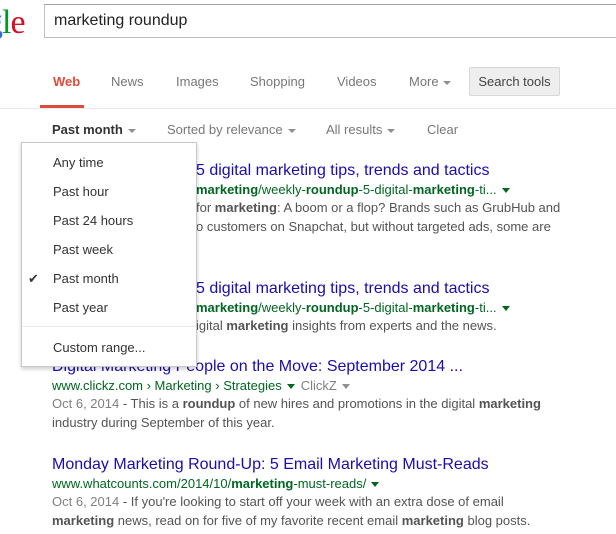 The width and height of the screenshot is (616, 534). I want to click on snippet-text: - This is a, so click(151, 403).